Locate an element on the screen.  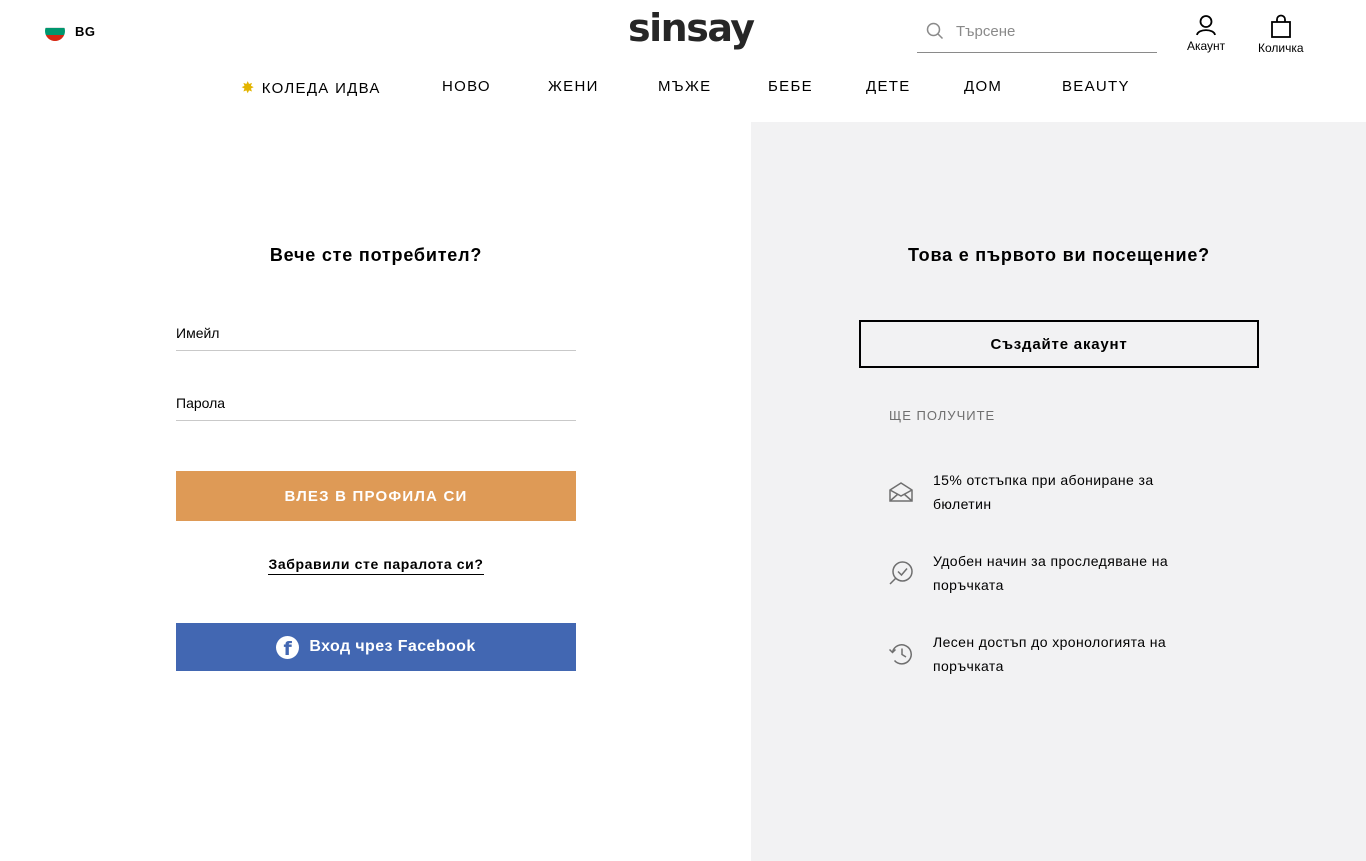
email-field is located at coordinates (376, 332).